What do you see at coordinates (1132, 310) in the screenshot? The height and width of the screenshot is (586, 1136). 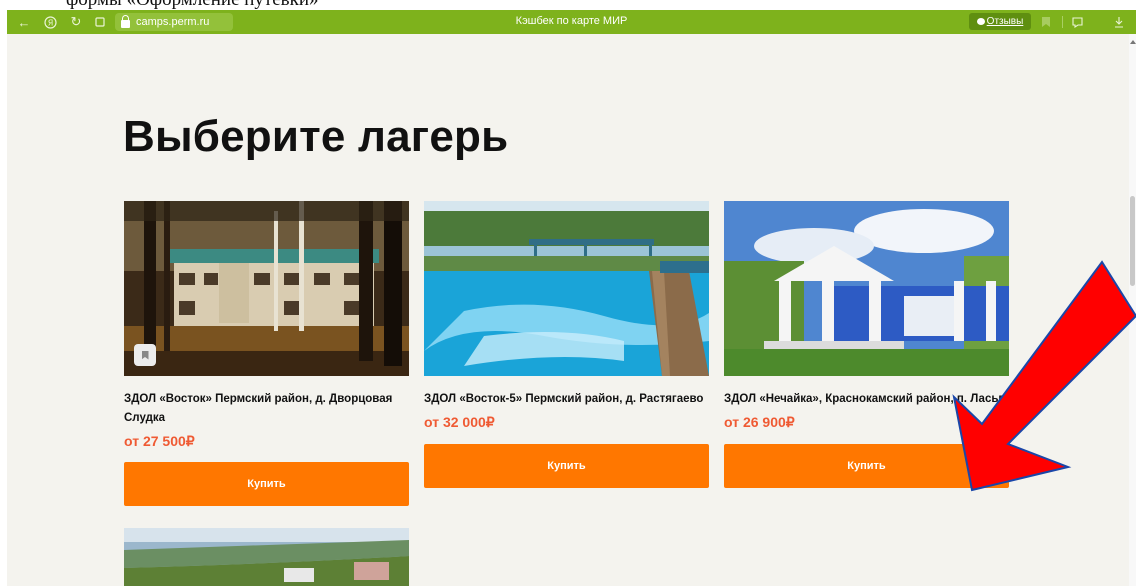 I see `vertical-scrollbar` at bounding box center [1132, 310].